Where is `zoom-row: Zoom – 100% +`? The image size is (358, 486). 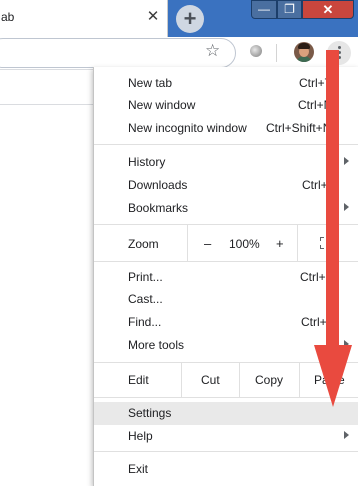
zoom-row: Zoom – 100% + is located at coordinates (226, 243).